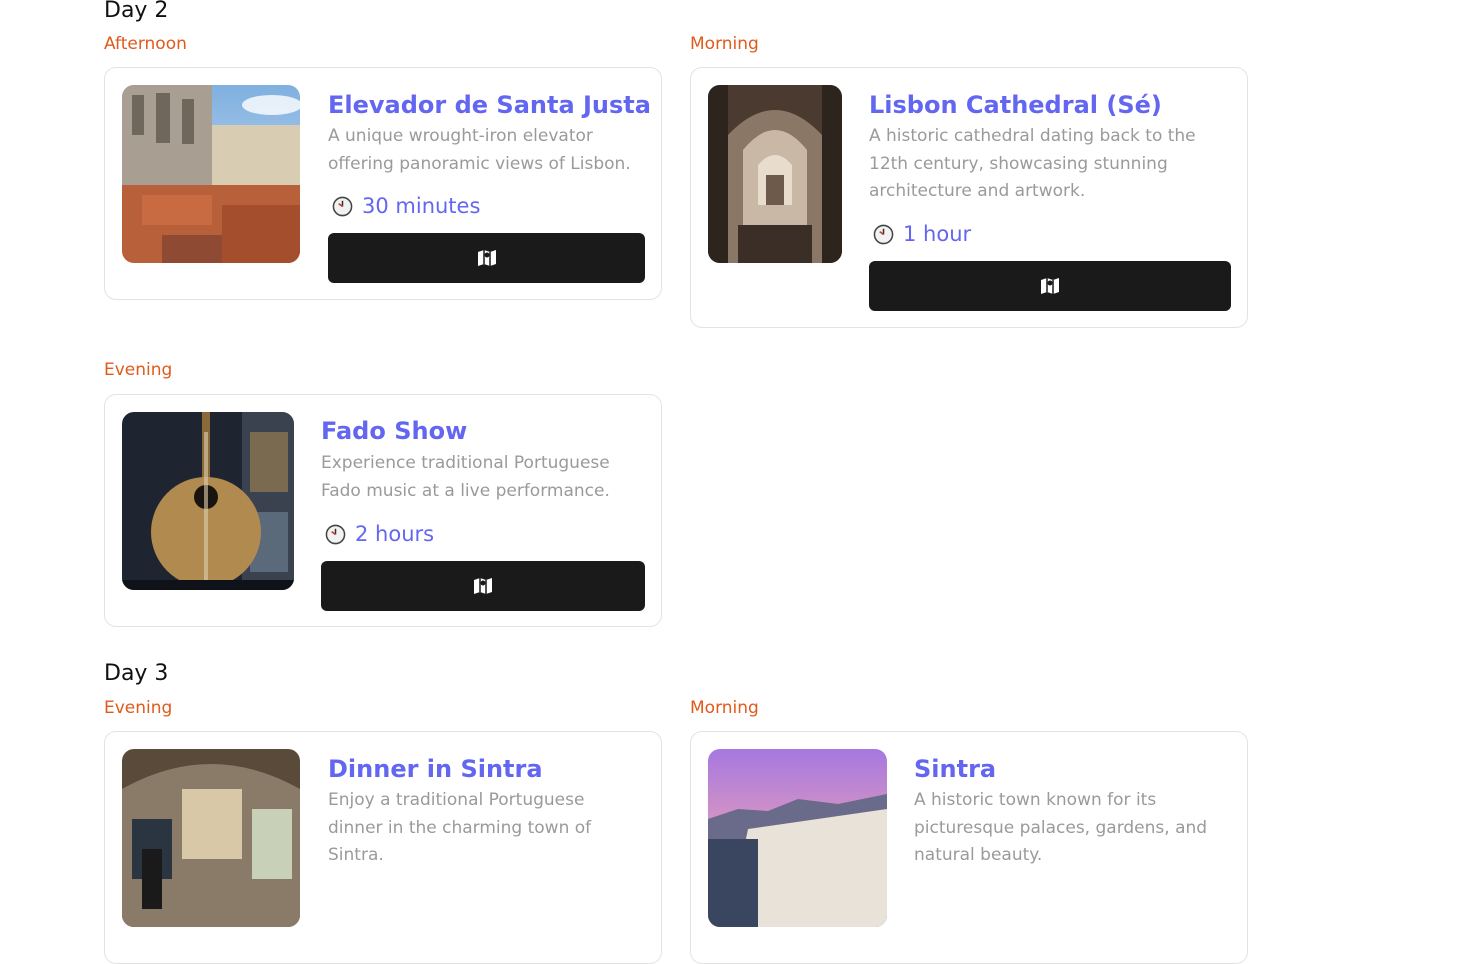 Image resolution: width=1482 pixels, height=964 pixels. Describe the element at coordinates (937, 234) in the screenshot. I see `duration-text: 1 hour` at that location.